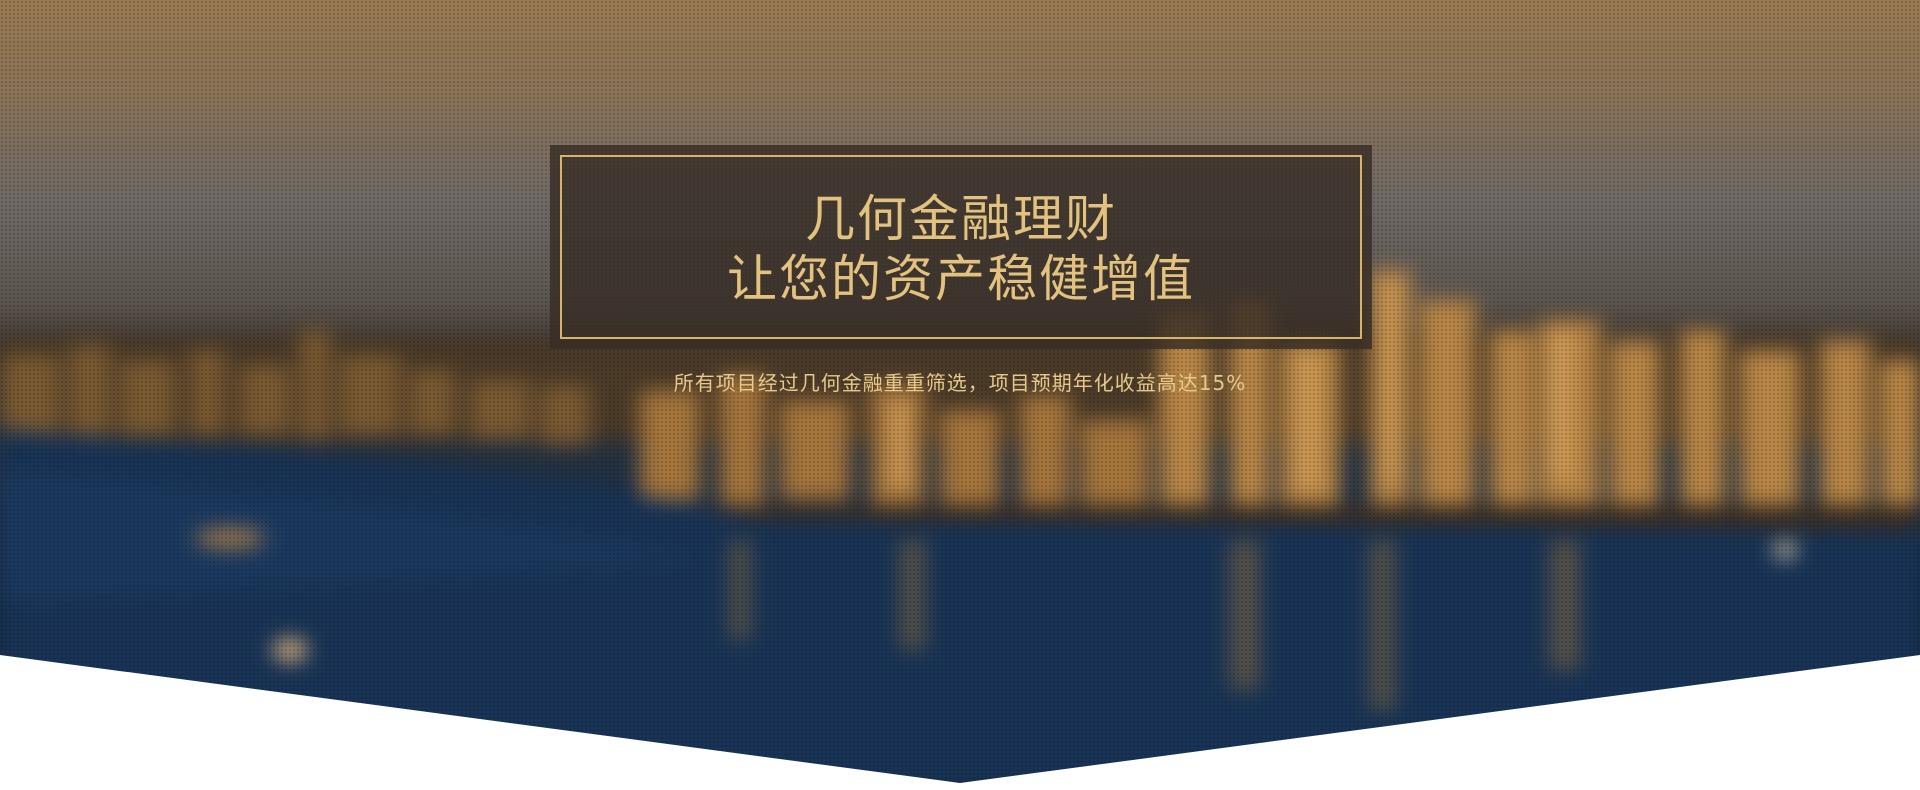  Describe the element at coordinates (960, 383) in the screenshot. I see `hero-subtitle: 所有项目经过几何金融重重筛选，项目预期年化收益高达15%` at that location.